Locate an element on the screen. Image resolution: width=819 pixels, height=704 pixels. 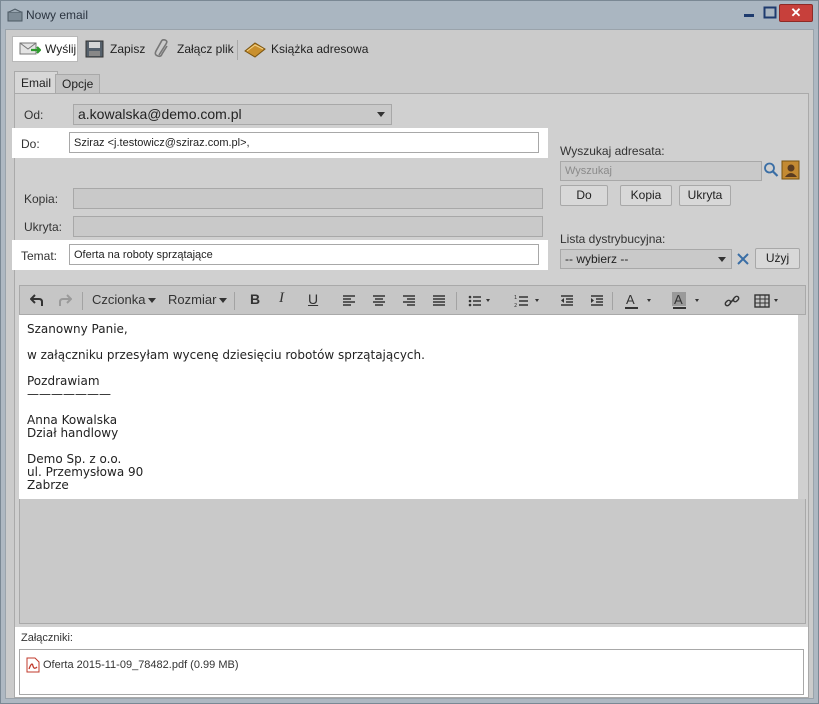
send-label: Wyślij is located at coordinates (61, 49).